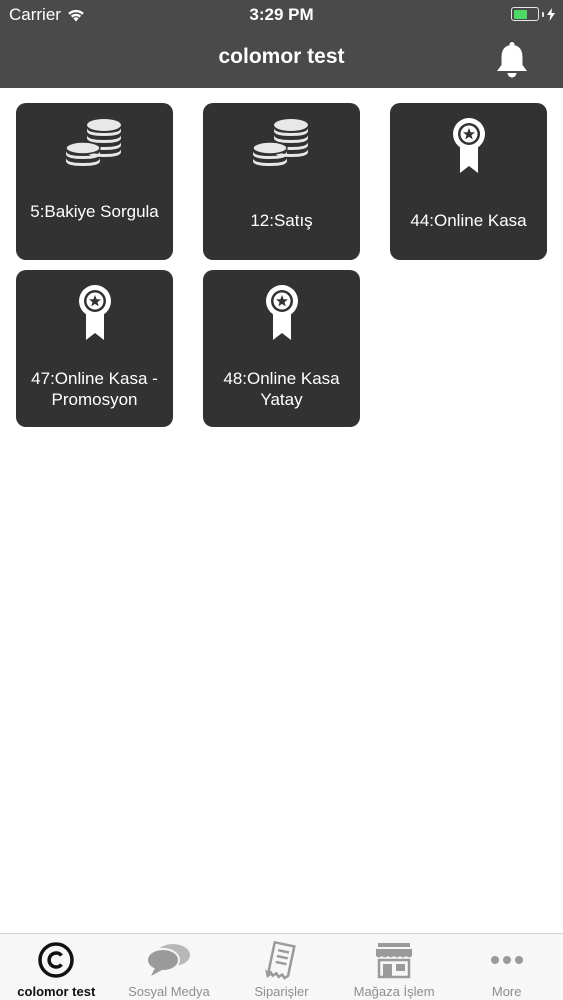  I want to click on tile-label: 5:Bakiye Sorgula, so click(94, 211).